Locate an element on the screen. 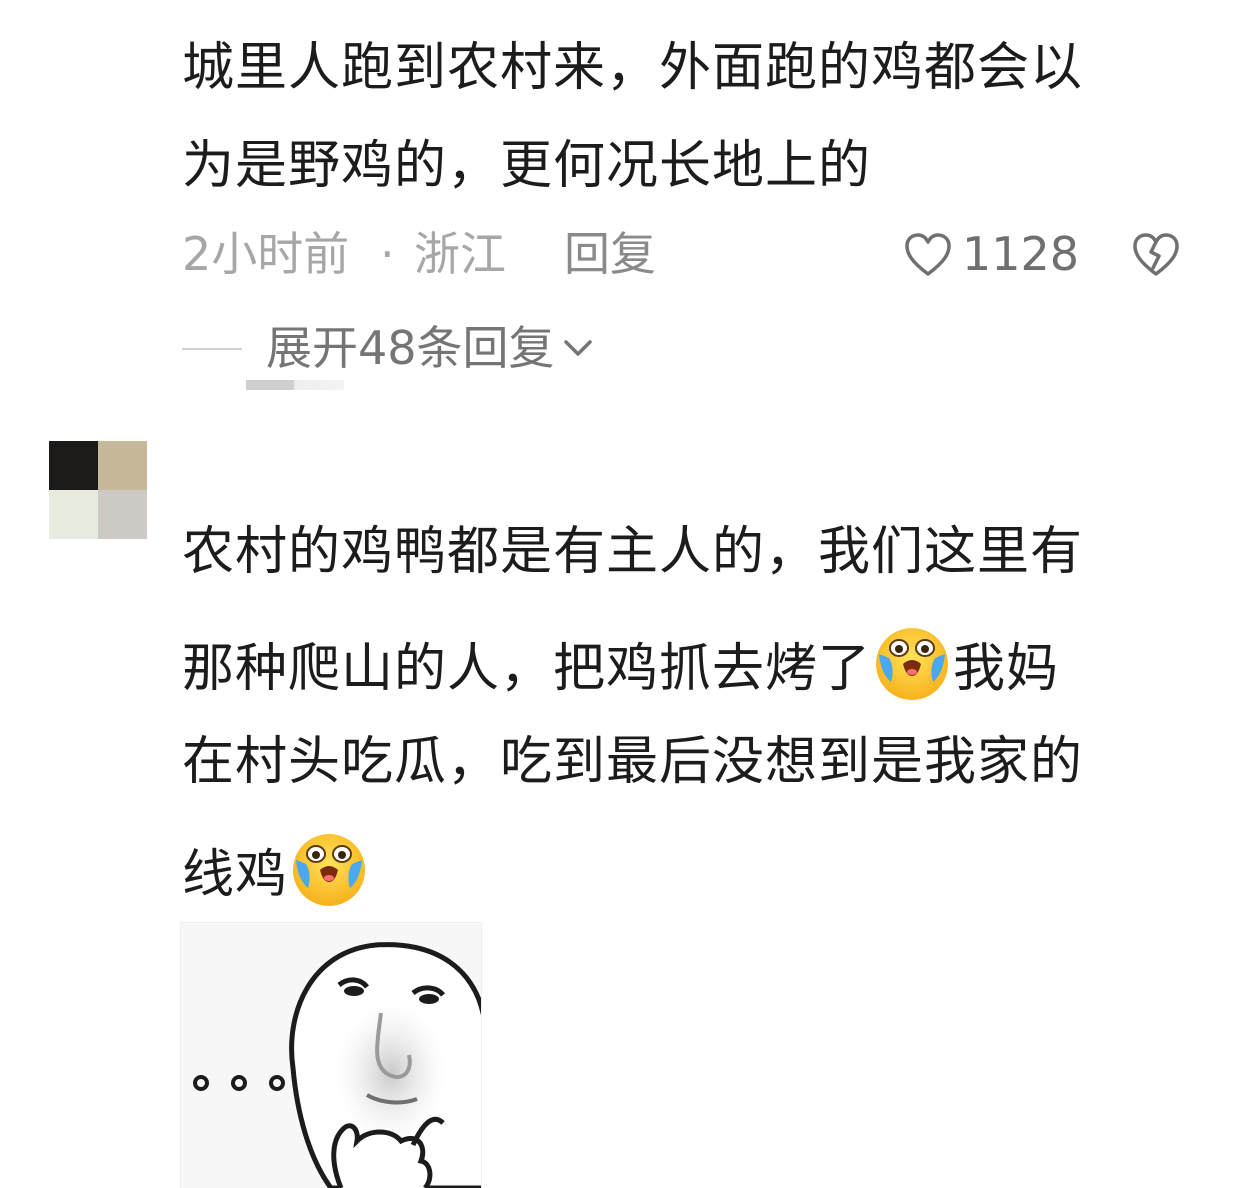 The width and height of the screenshot is (1236, 1188). broken-heart-icon is located at coordinates (1156, 255).